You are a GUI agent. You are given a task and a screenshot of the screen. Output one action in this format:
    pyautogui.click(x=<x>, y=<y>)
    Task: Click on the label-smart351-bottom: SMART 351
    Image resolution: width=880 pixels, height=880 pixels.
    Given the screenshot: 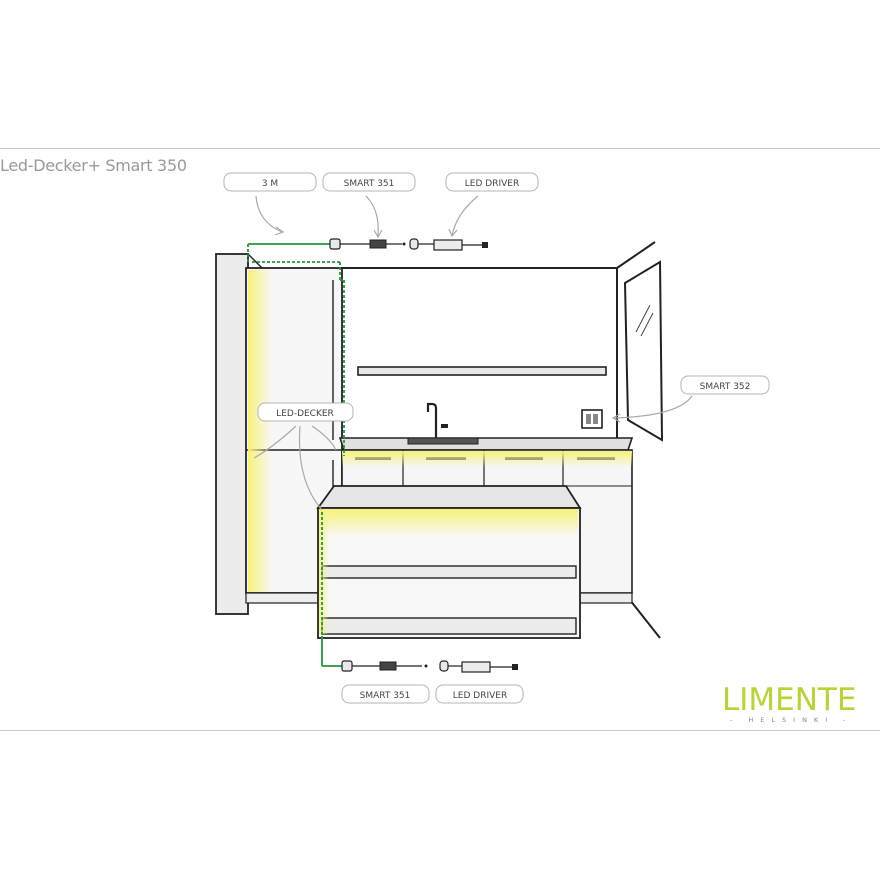 What is the action you would take?
    pyautogui.click(x=385, y=696)
    